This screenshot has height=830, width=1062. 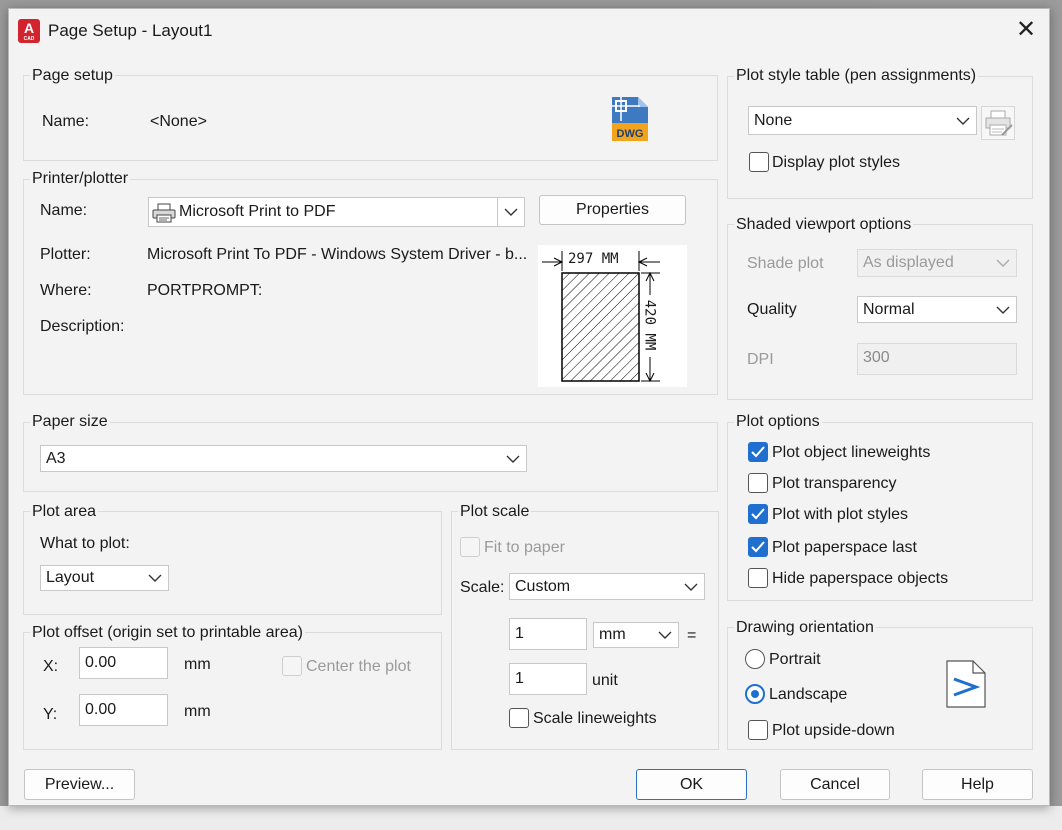 What do you see at coordinates (773, 120) in the screenshot?
I see `plot-style-table-value: None` at bounding box center [773, 120].